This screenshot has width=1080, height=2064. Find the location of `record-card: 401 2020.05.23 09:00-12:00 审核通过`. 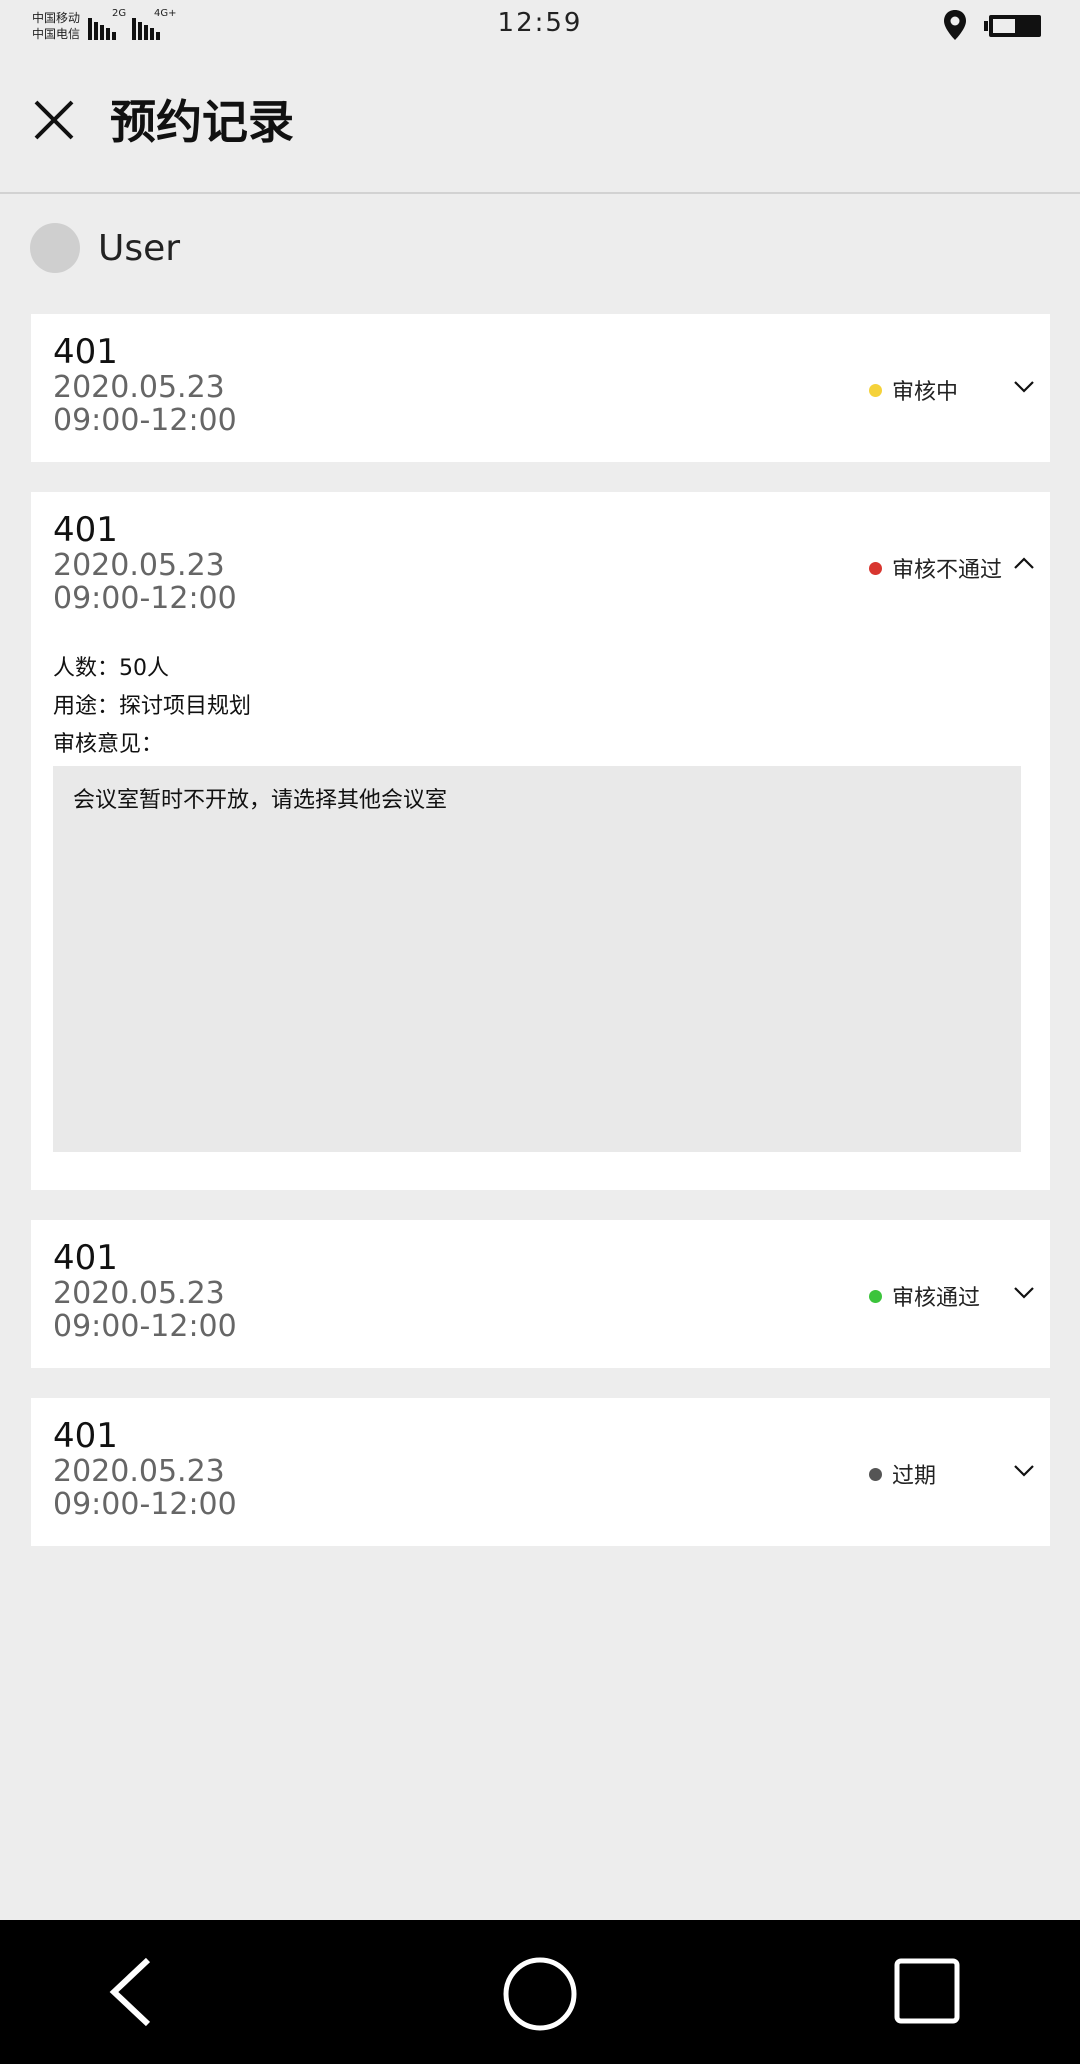

record-card: 401 2020.05.23 09:00-12:00 审核通过 is located at coordinates (540, 1294).